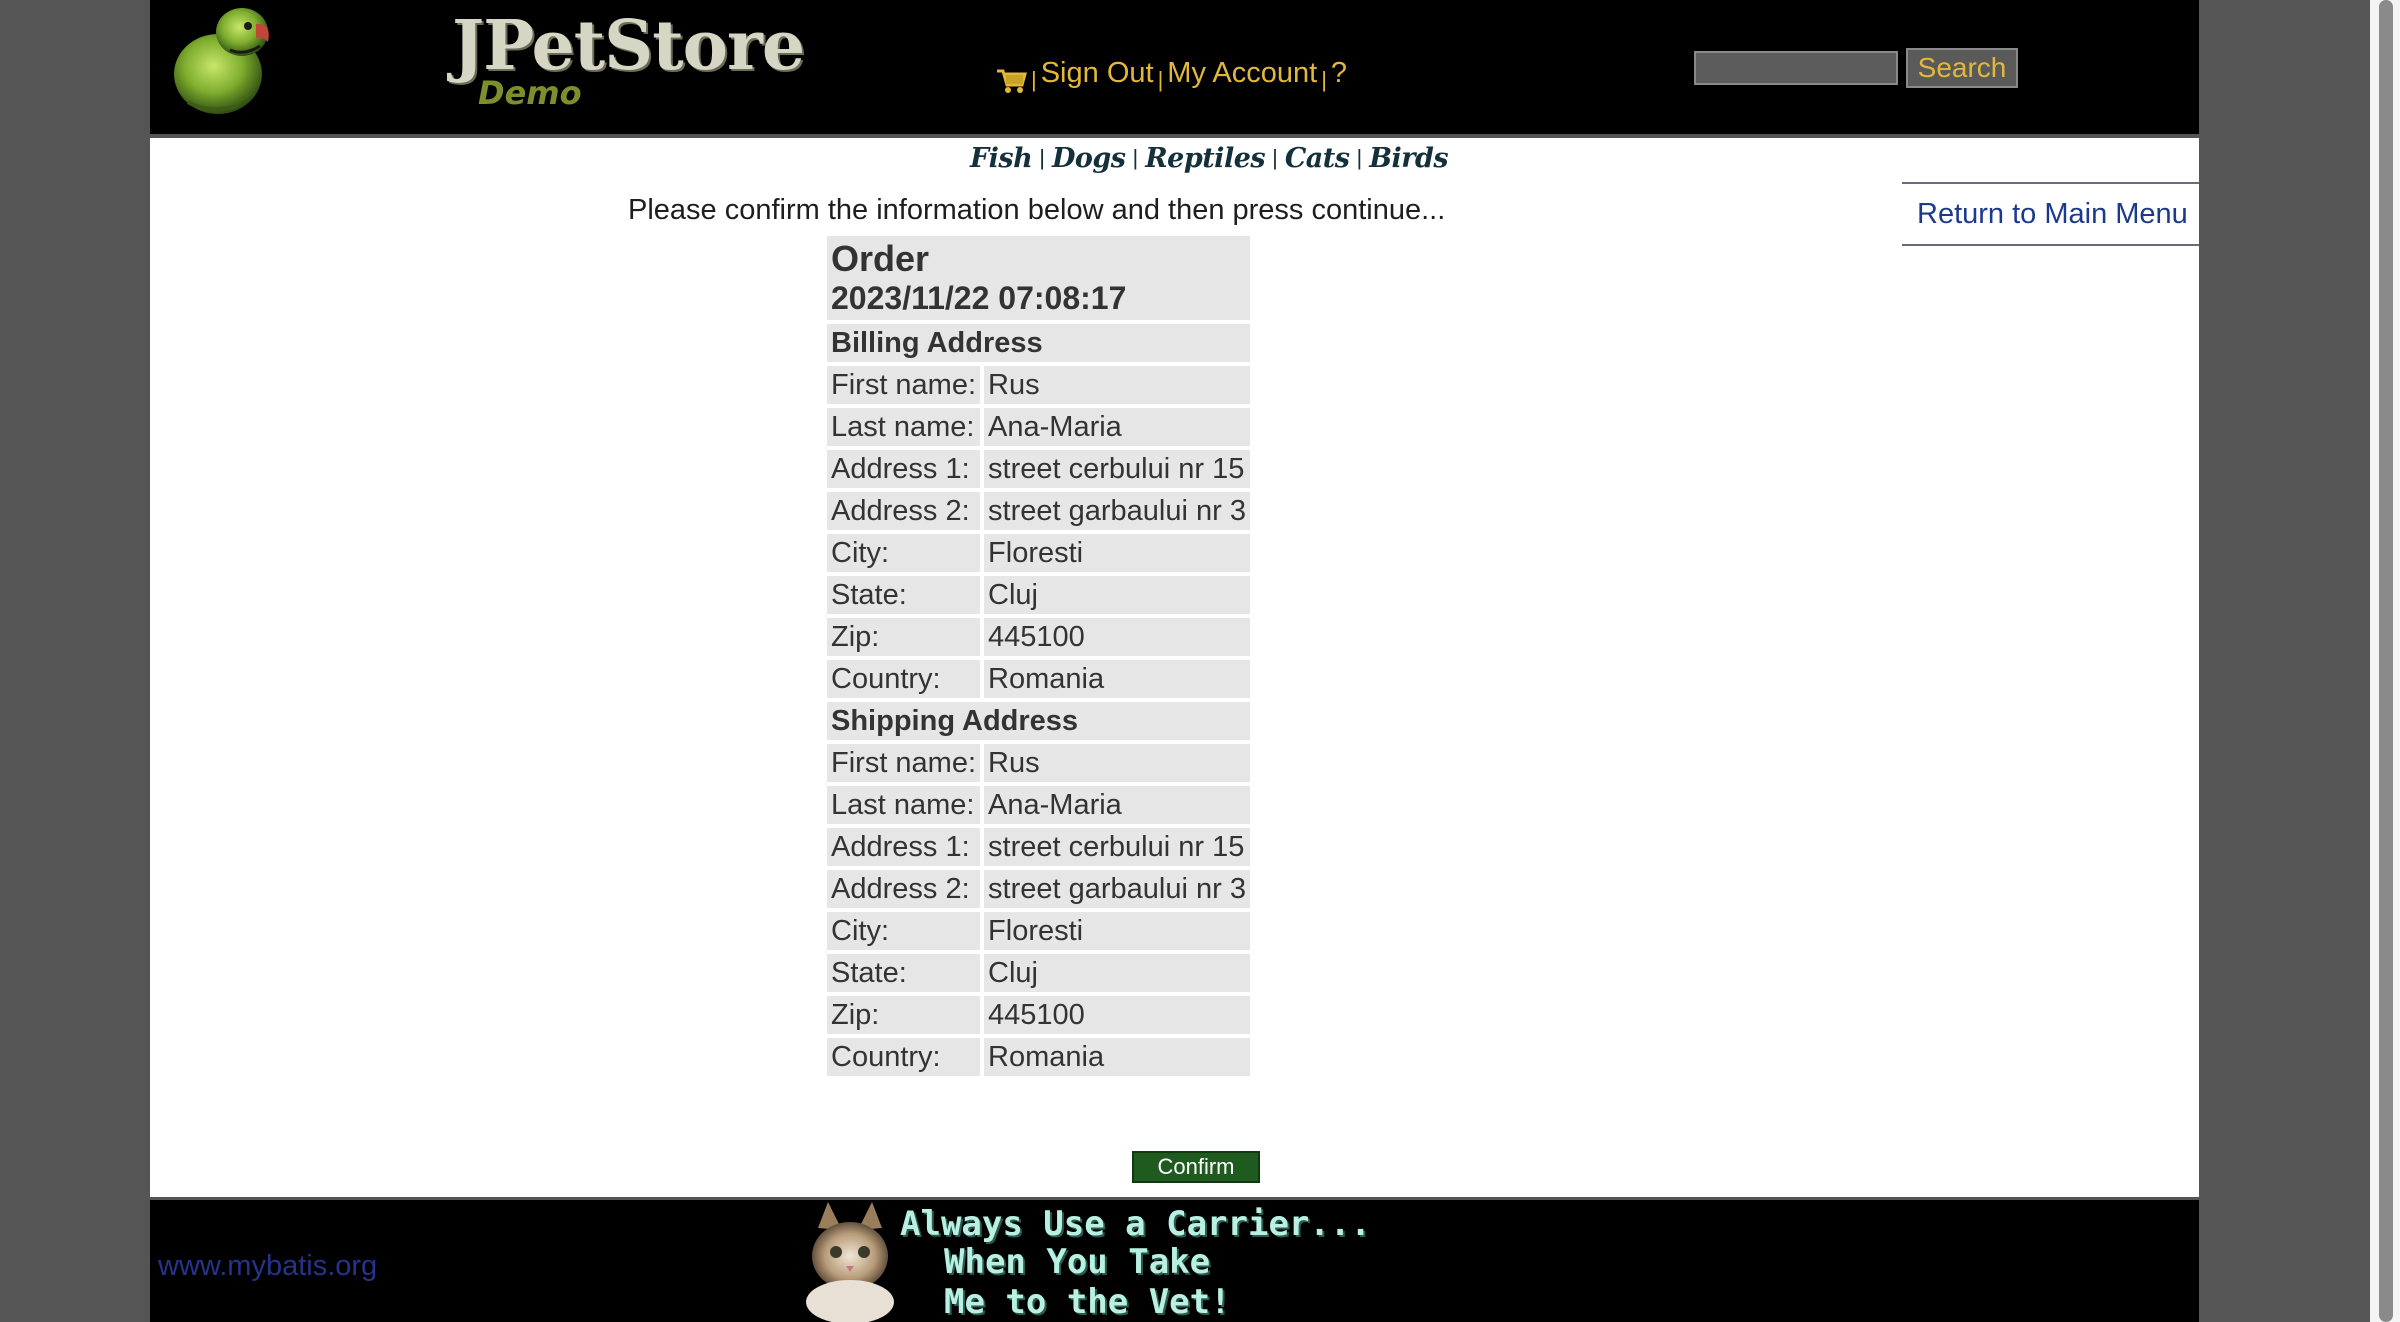 The image size is (2400, 1322). I want to click on search-form: Search, so click(1856, 68).